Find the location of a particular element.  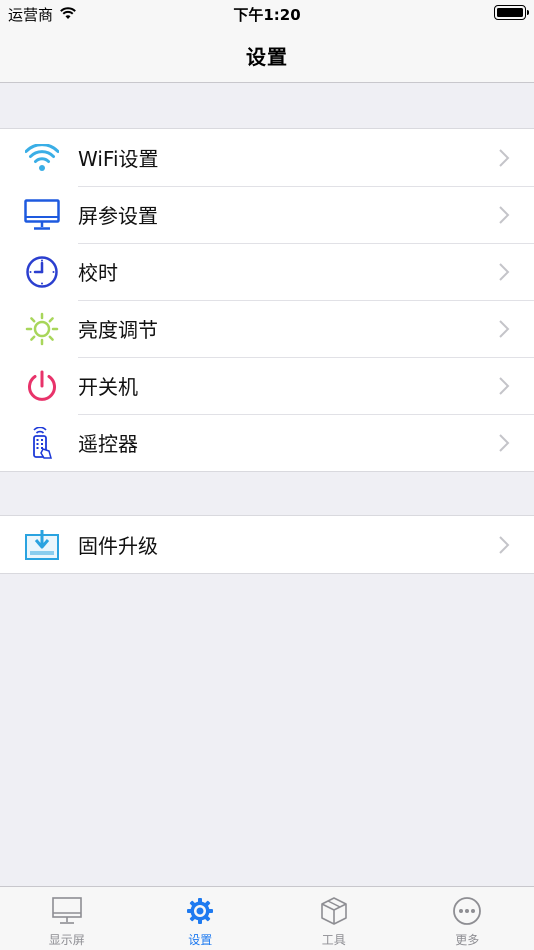

battery-icon is located at coordinates (511, 12).